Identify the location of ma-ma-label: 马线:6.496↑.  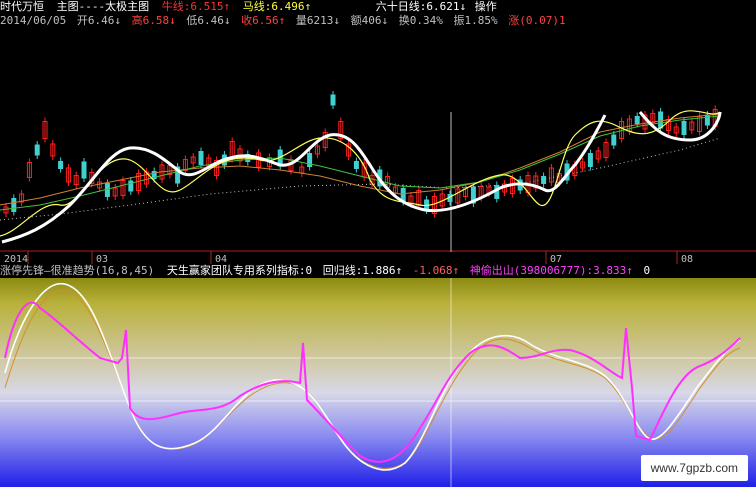
(277, 6).